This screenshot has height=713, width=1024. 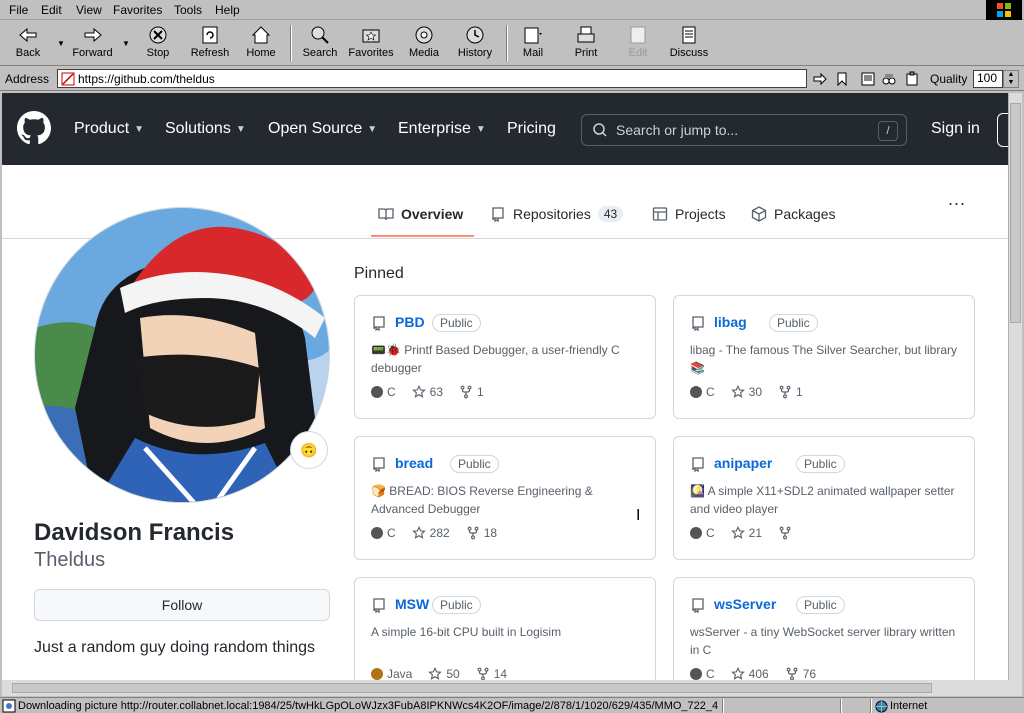 I want to click on forward-button: Forward, so click(x=92, y=43).